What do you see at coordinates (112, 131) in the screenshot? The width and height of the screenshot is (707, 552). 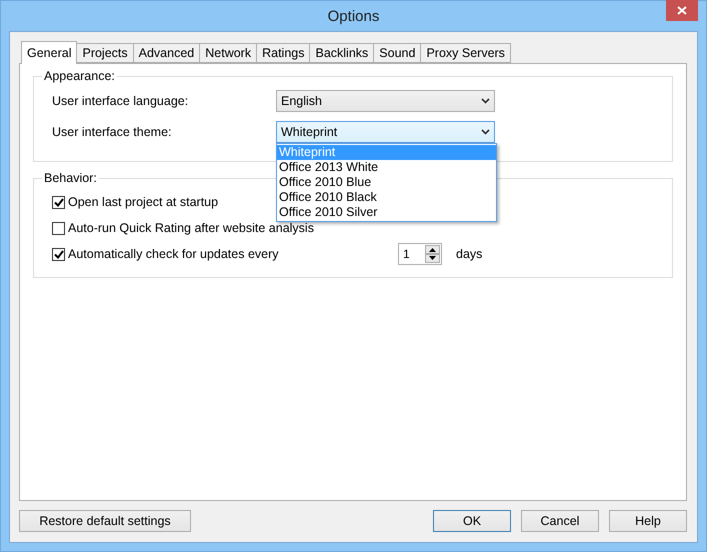 I see `field-label: User interface theme:` at bounding box center [112, 131].